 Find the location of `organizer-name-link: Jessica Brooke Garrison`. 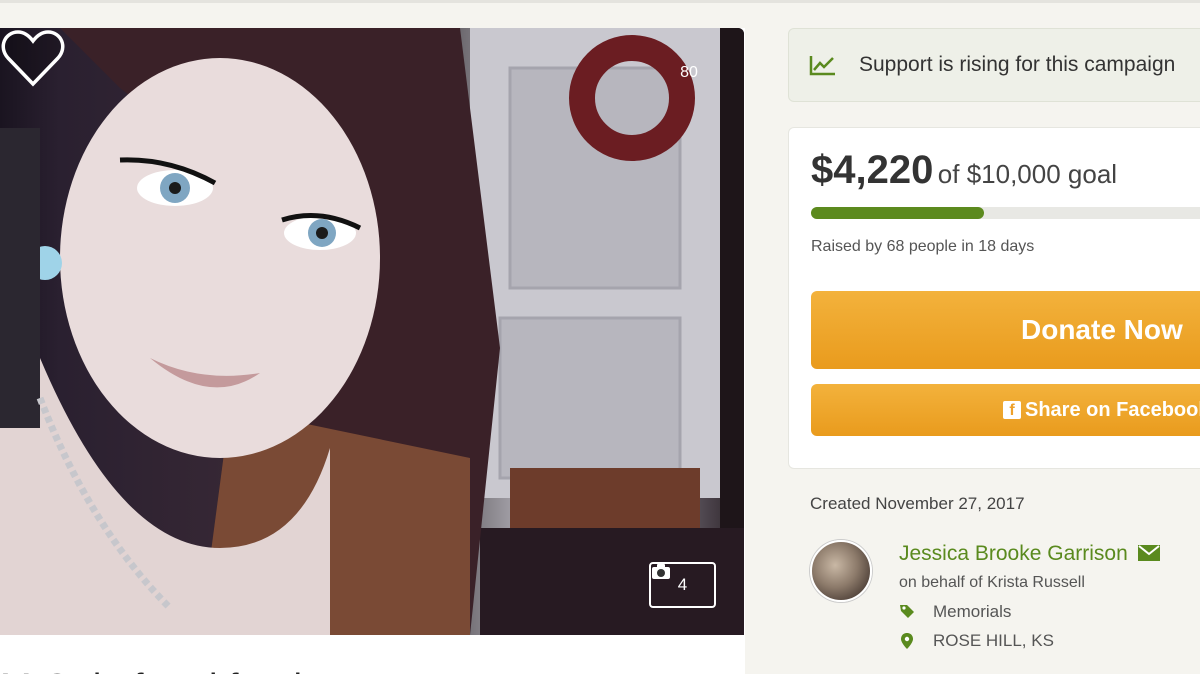

organizer-name-link: Jessica Brooke Garrison is located at coordinates (1013, 553).